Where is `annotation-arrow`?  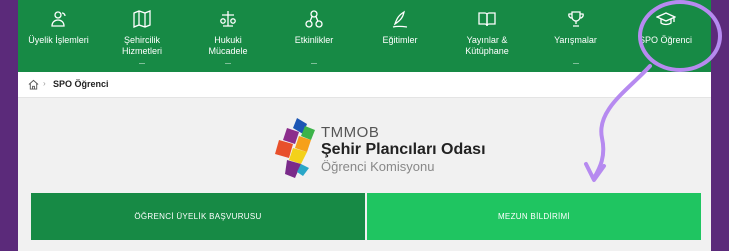
annotation-arrow is located at coordinates (618, 123).